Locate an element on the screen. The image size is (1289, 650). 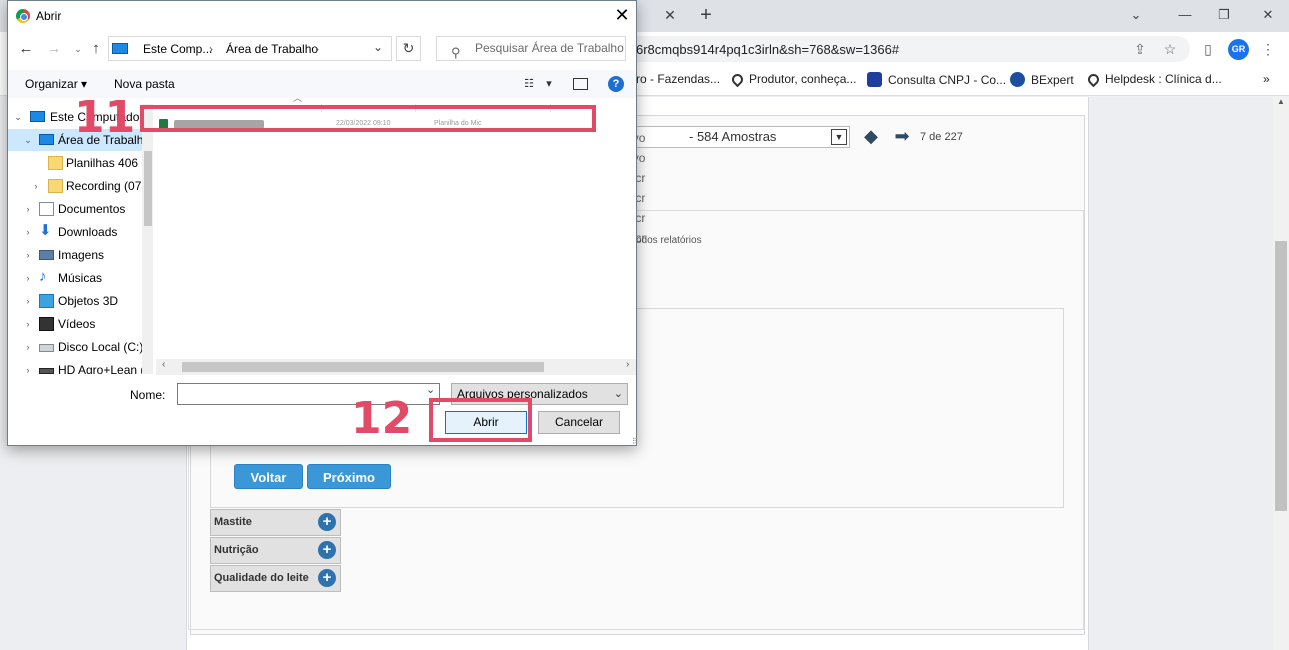
tree-item-imagens: › Imagens is located at coordinates (80, 255).